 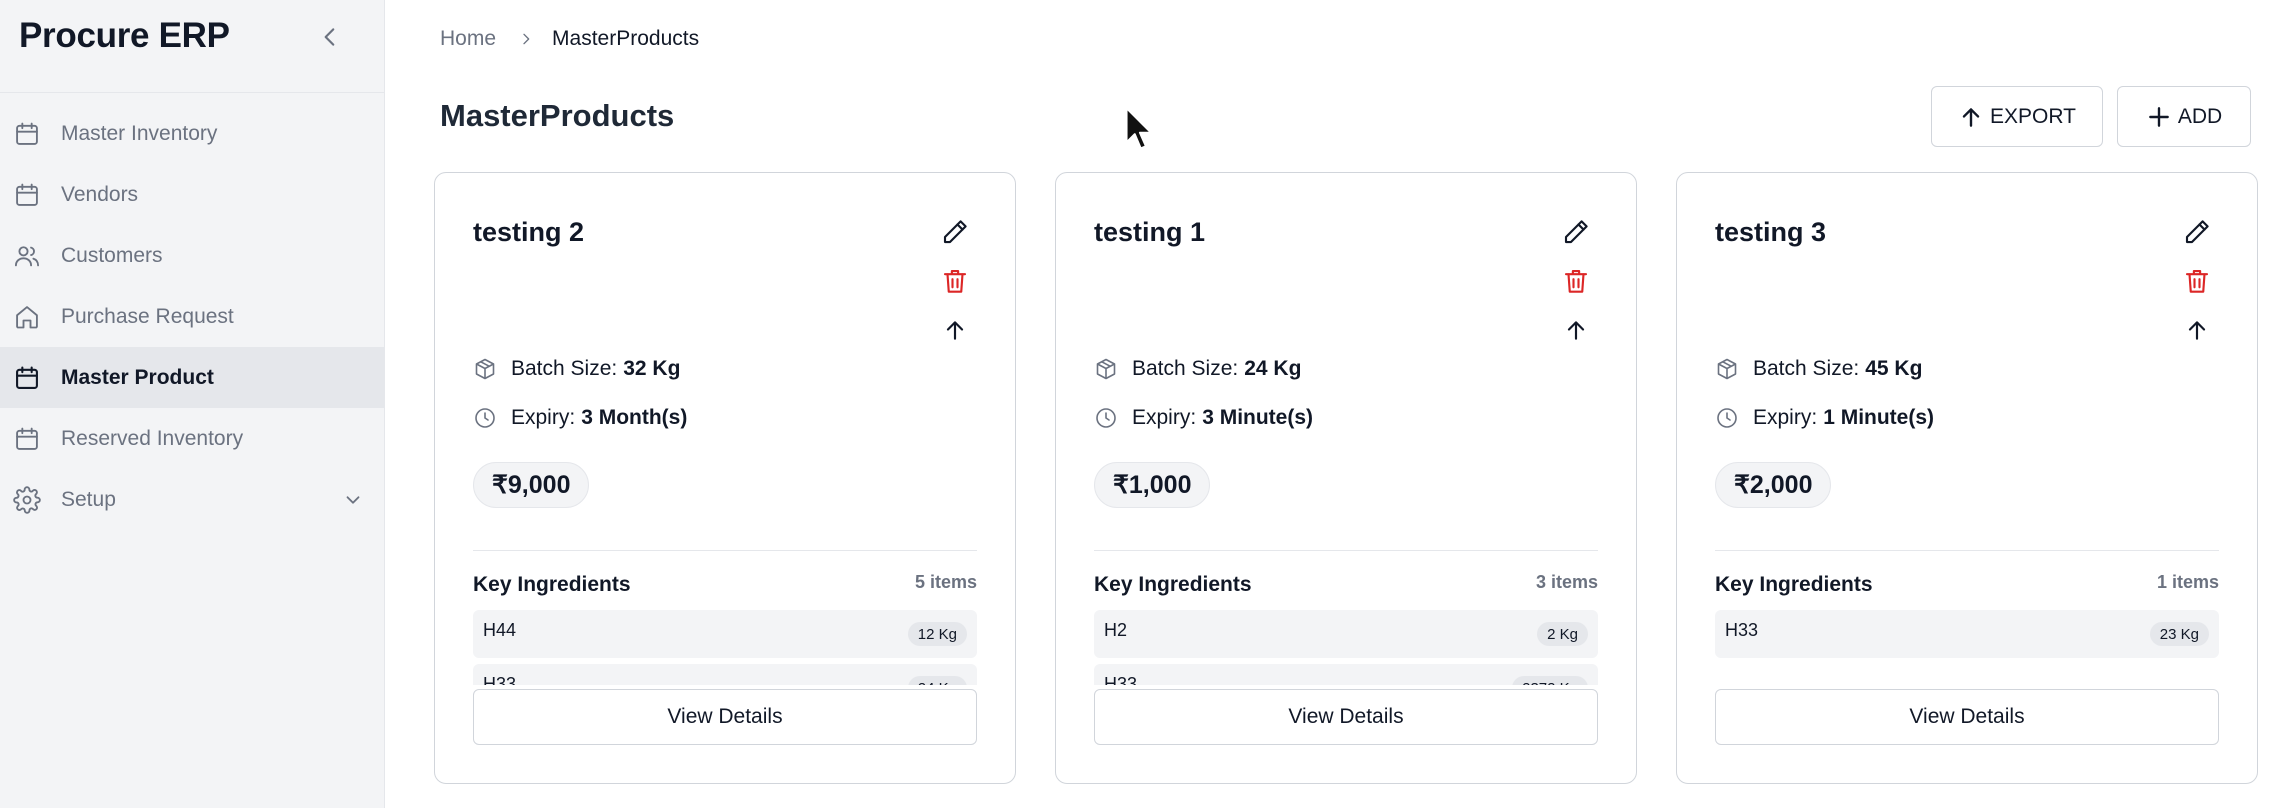 I want to click on page-title: MasterProducts, so click(x=557, y=115).